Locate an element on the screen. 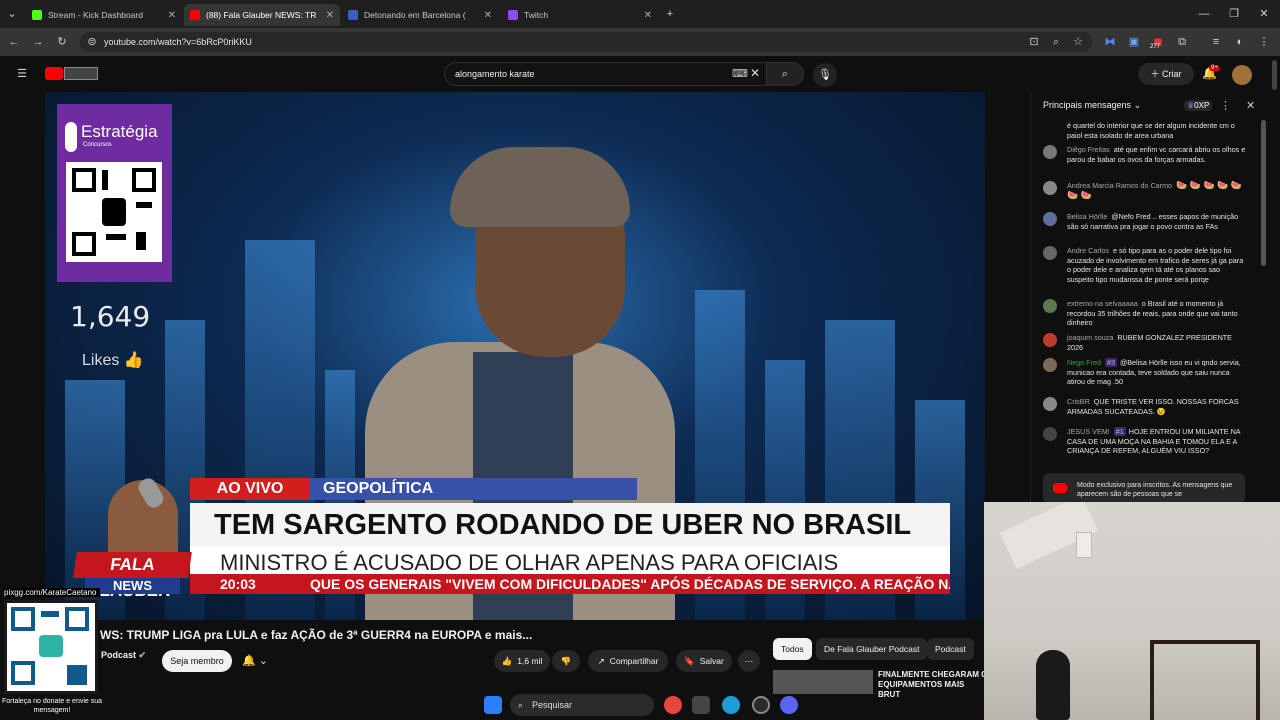 The height and width of the screenshot is (720, 1280). share-button: ↗ Compartilhar is located at coordinates (628, 661).